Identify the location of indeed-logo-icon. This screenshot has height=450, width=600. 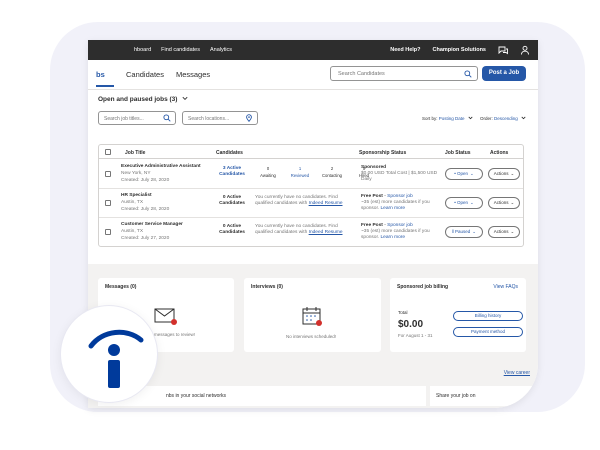
(116, 358).